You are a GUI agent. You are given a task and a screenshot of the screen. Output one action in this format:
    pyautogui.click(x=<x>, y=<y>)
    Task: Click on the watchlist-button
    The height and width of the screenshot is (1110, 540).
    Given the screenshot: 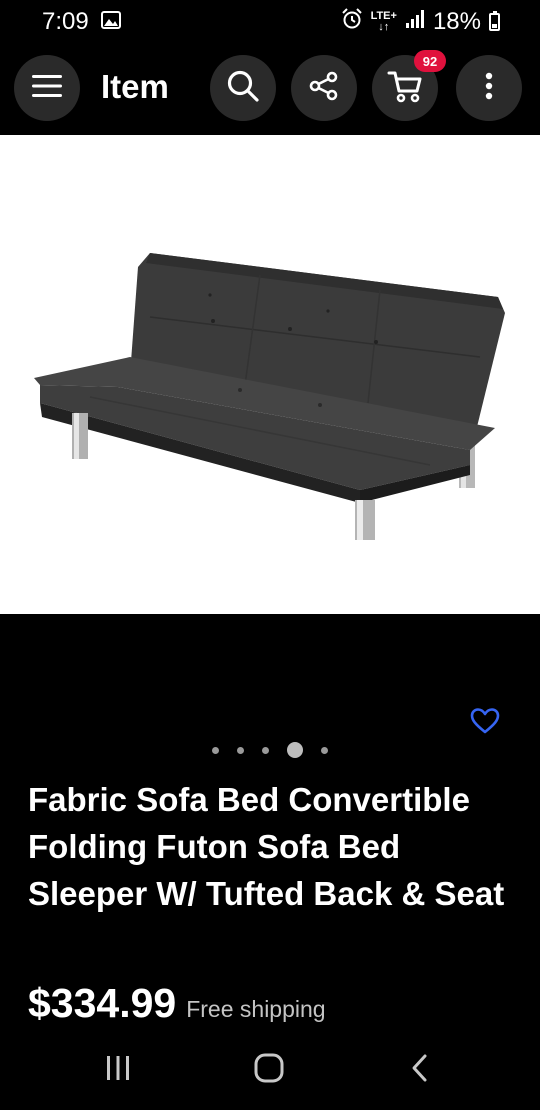 What is the action you would take?
    pyautogui.click(x=486, y=723)
    